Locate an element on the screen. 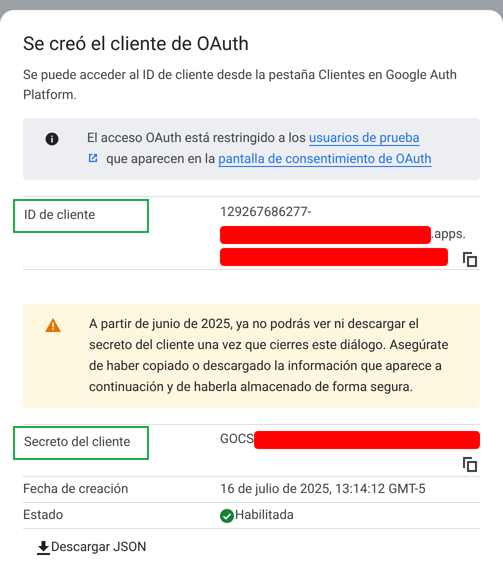  warning-icon is located at coordinates (53, 325).